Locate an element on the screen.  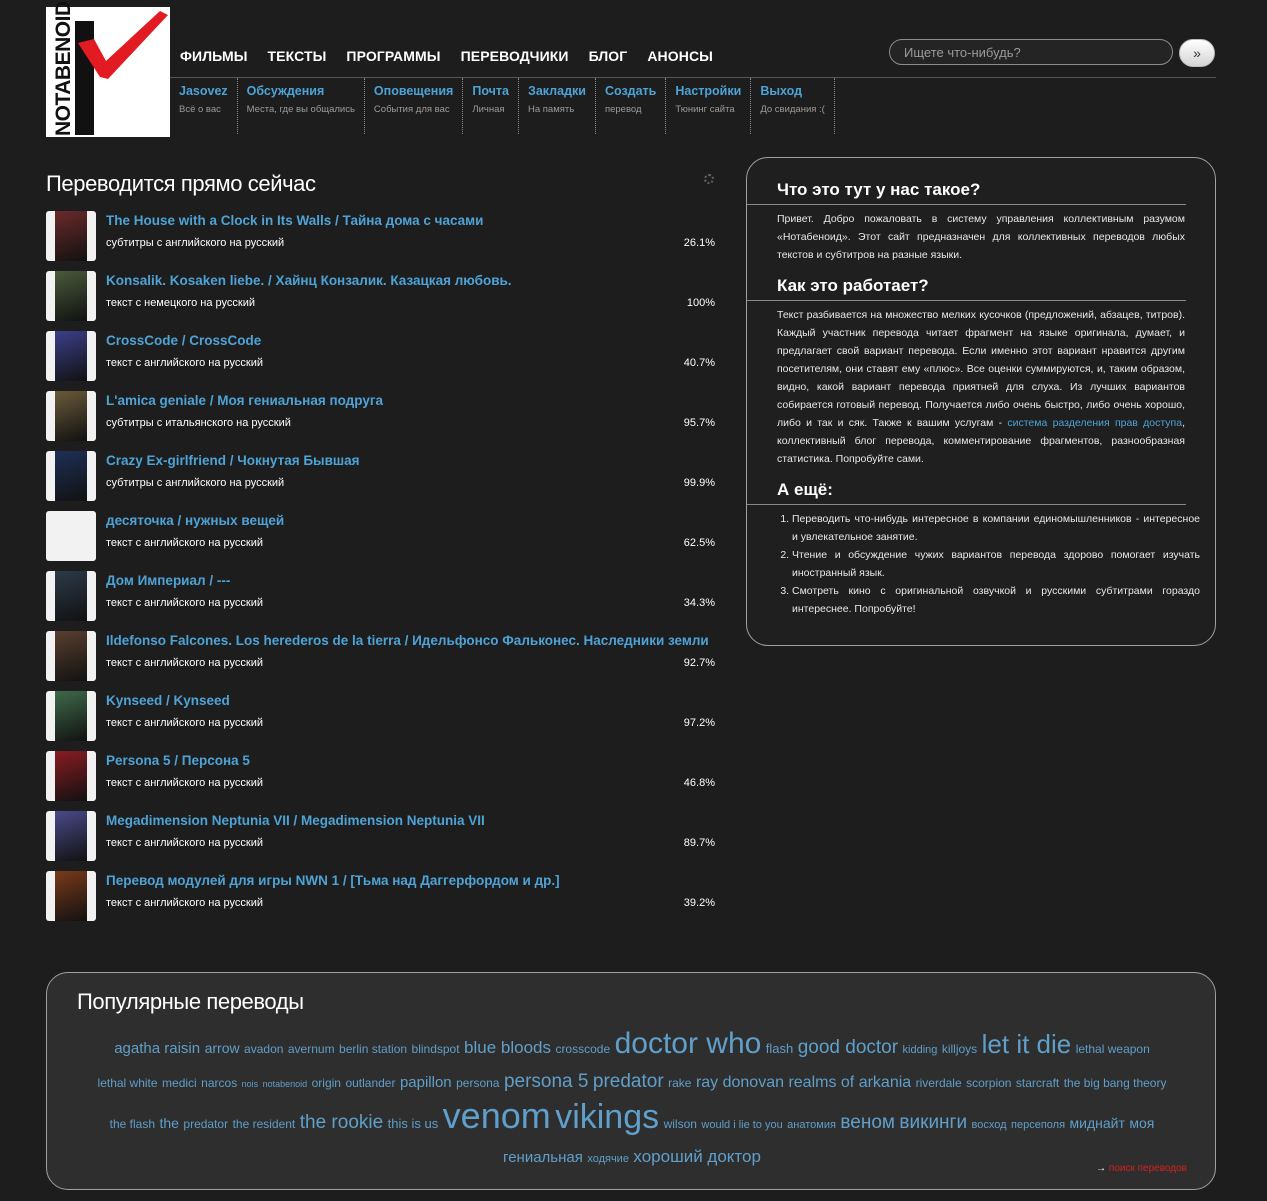
tag-link: let it die is located at coordinates (1027, 1044).